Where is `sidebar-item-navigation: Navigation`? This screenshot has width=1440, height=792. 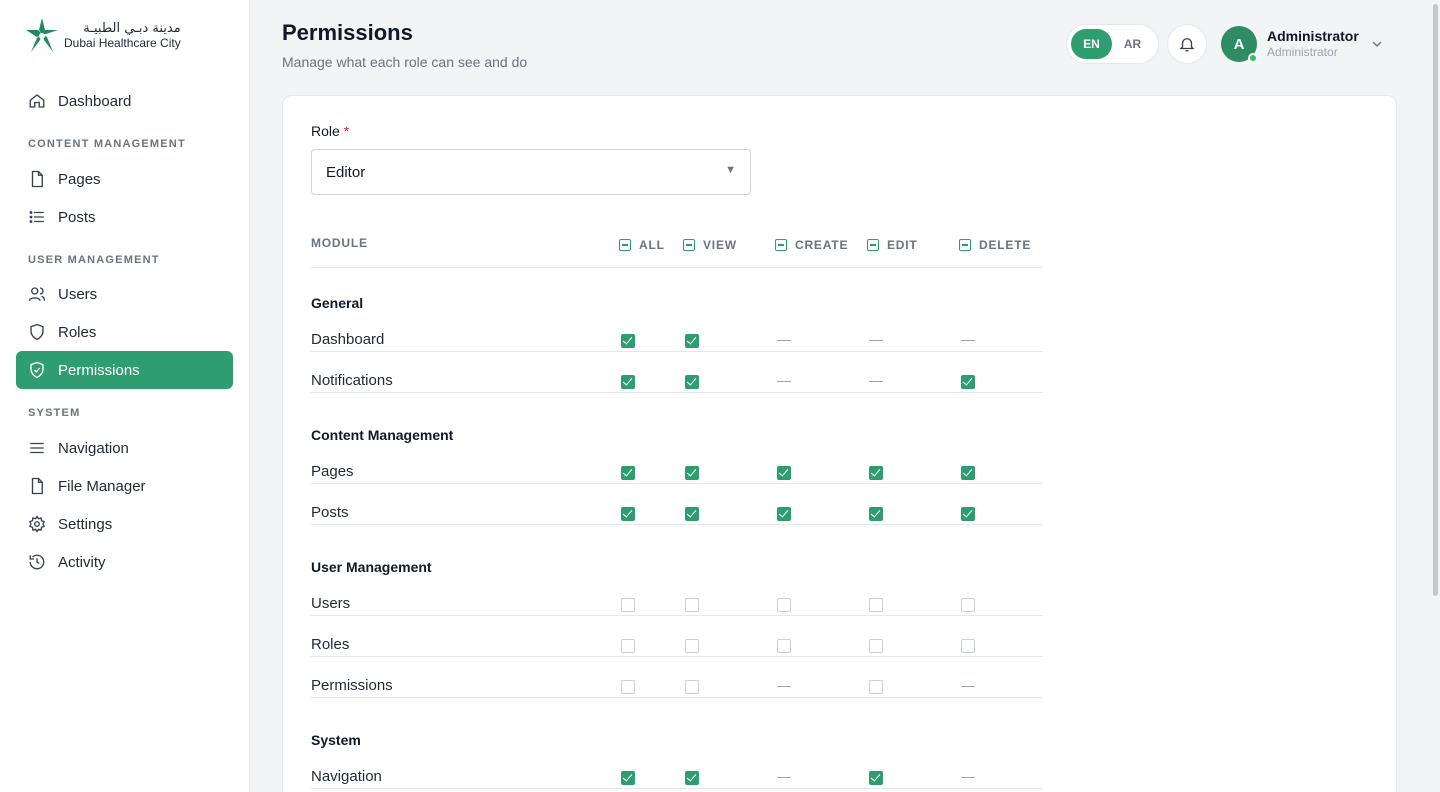 sidebar-item-navigation: Navigation is located at coordinates (124, 448).